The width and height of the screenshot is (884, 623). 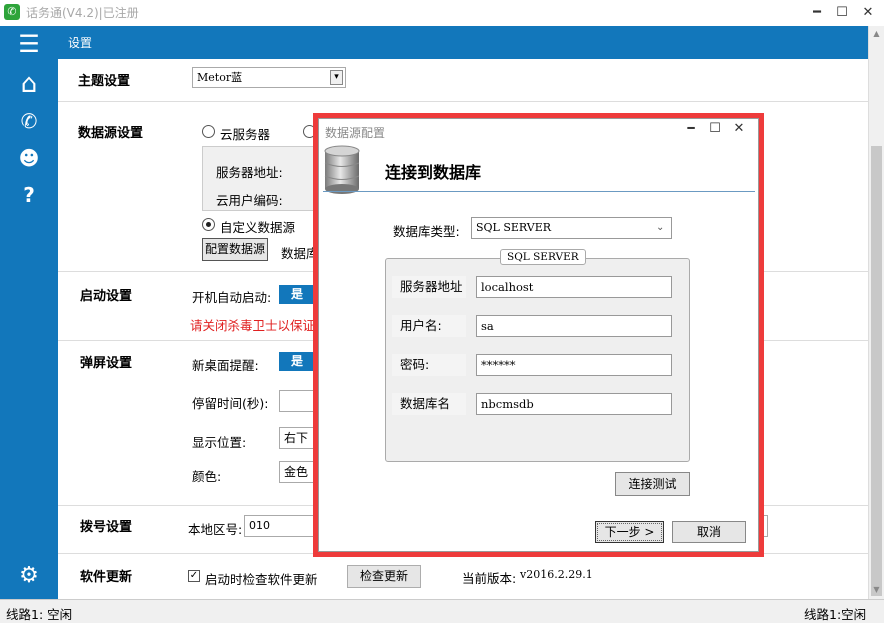 What do you see at coordinates (29, 158) in the screenshot?
I see `user-icon: ☻` at bounding box center [29, 158].